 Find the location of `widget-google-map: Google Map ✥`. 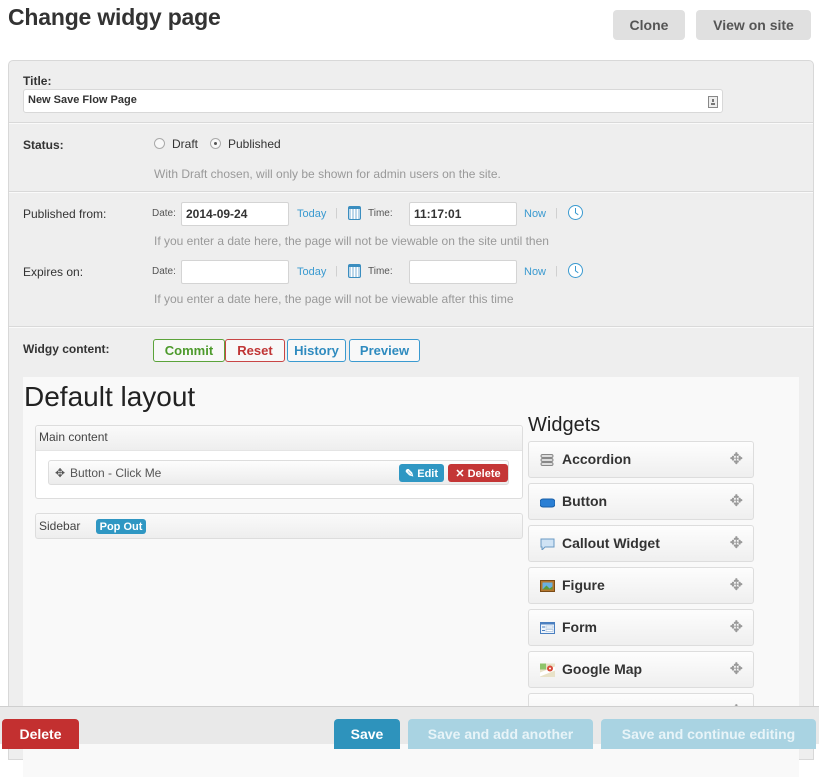

widget-google-map: Google Map ✥ is located at coordinates (641, 669).